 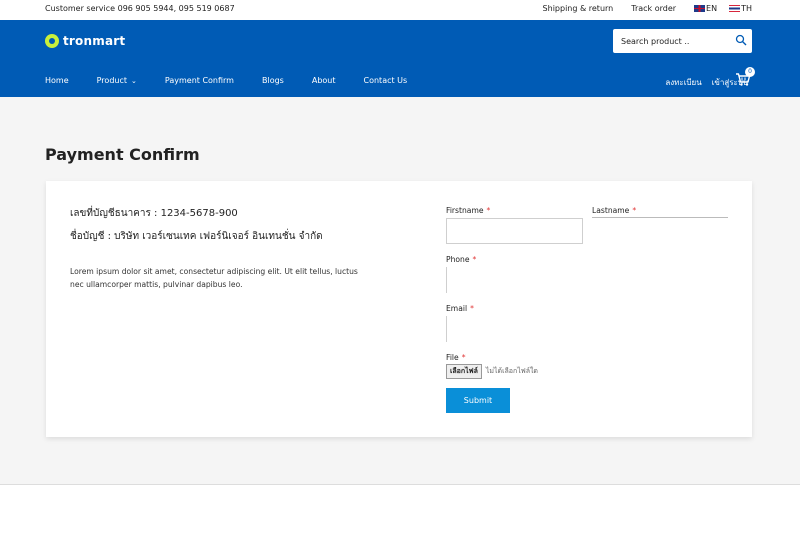 What do you see at coordinates (464, 371) in the screenshot?
I see `choose-file-button: เลือกไฟล์` at bounding box center [464, 371].